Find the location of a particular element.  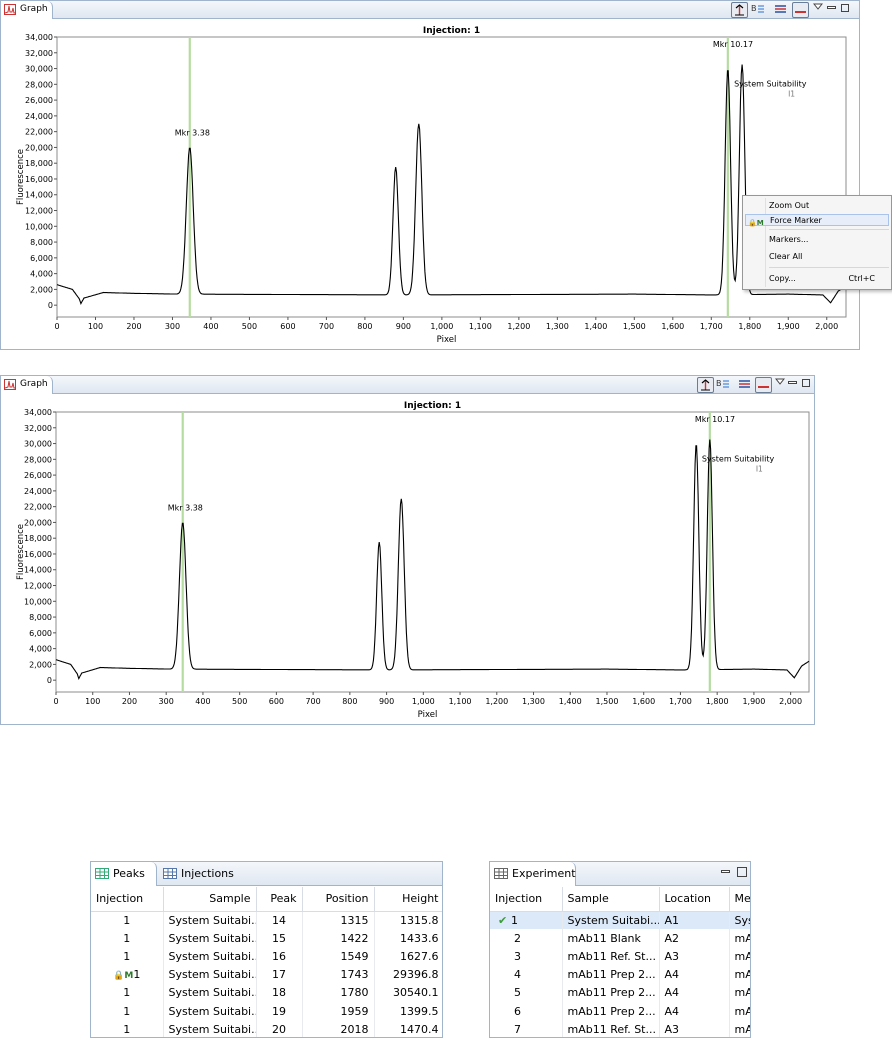

cell-peak: 19 is located at coordinates (279, 1011).